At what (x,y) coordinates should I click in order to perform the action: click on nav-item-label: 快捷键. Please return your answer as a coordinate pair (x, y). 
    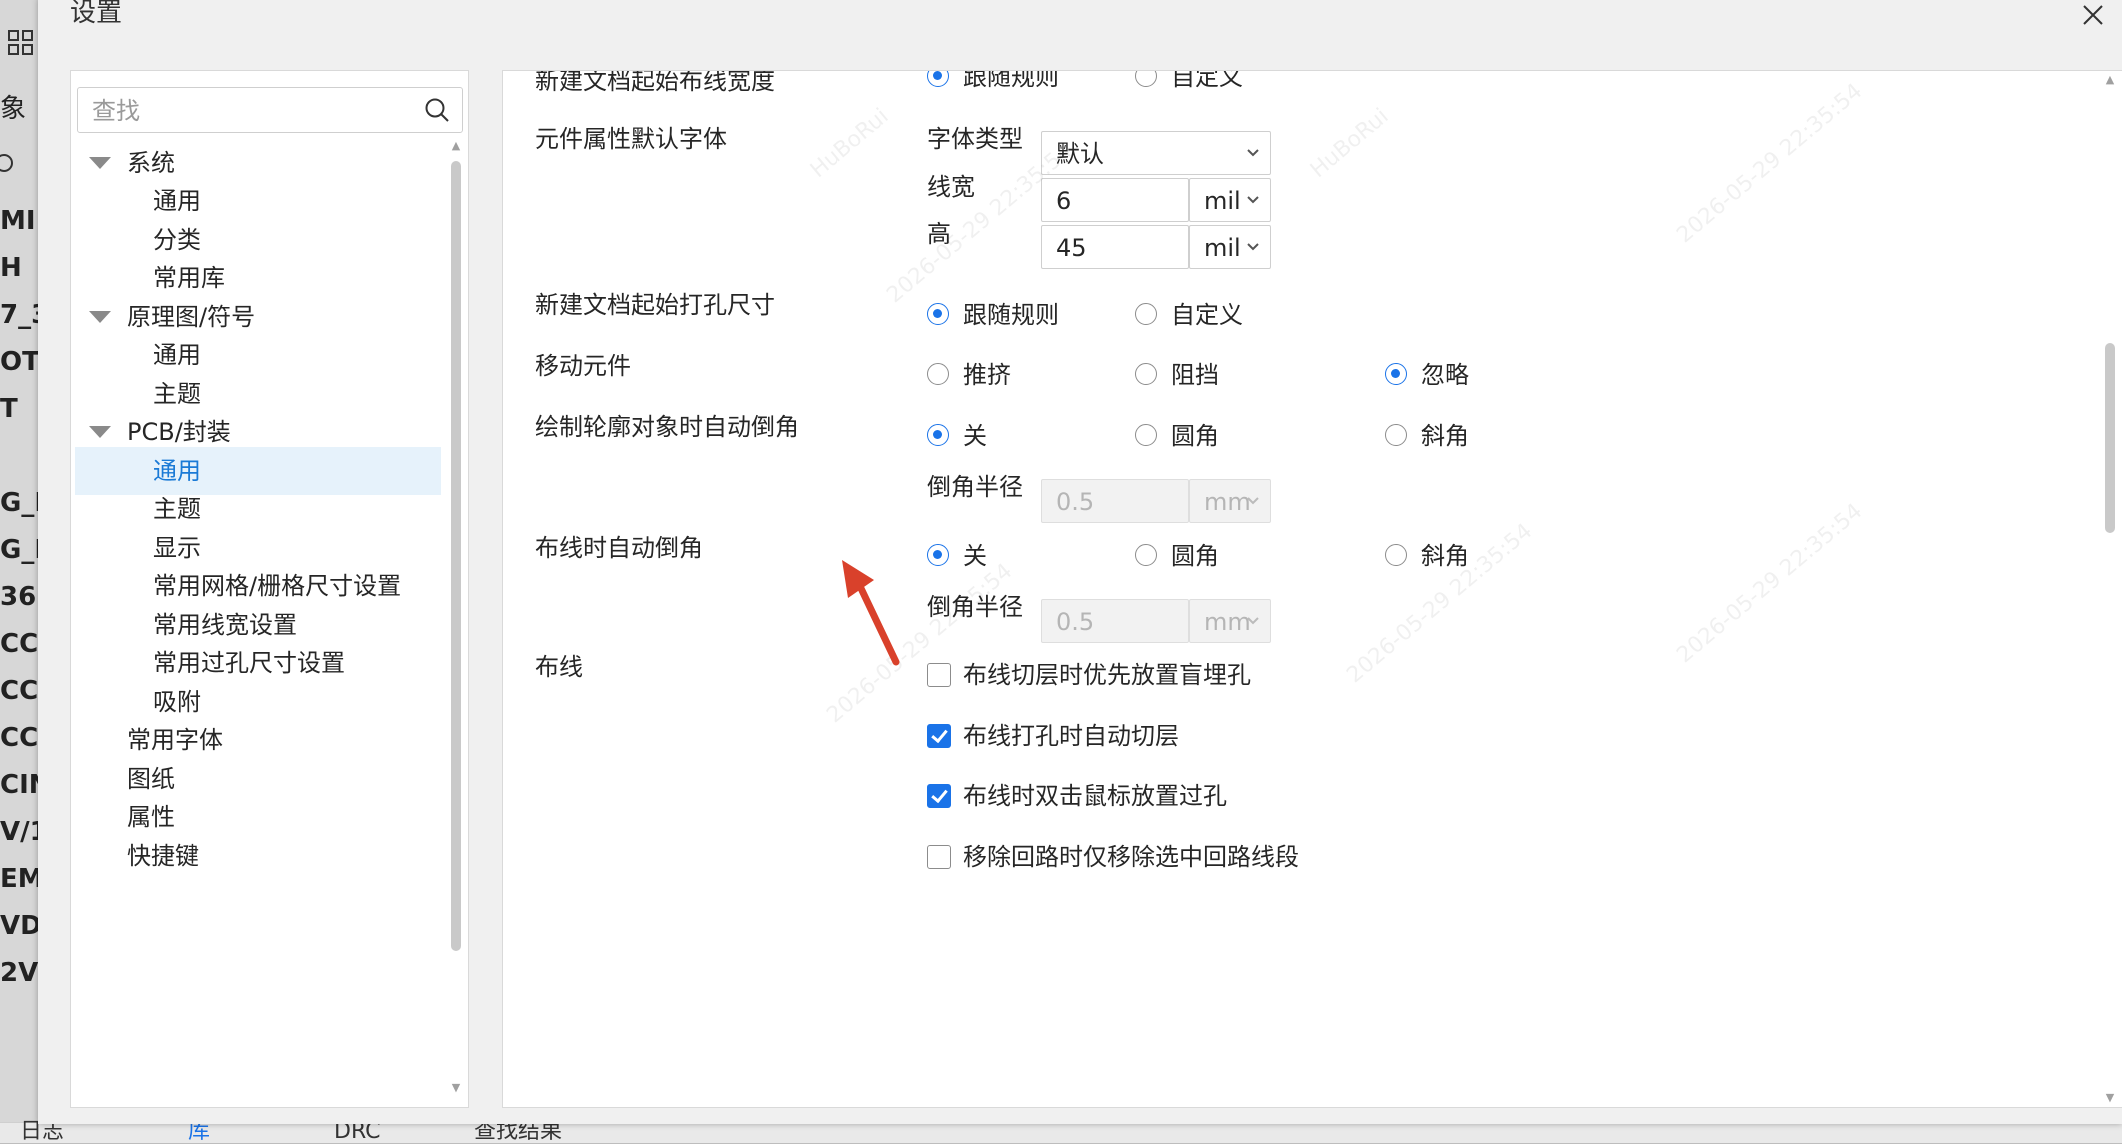
    Looking at the image, I should click on (163, 856).